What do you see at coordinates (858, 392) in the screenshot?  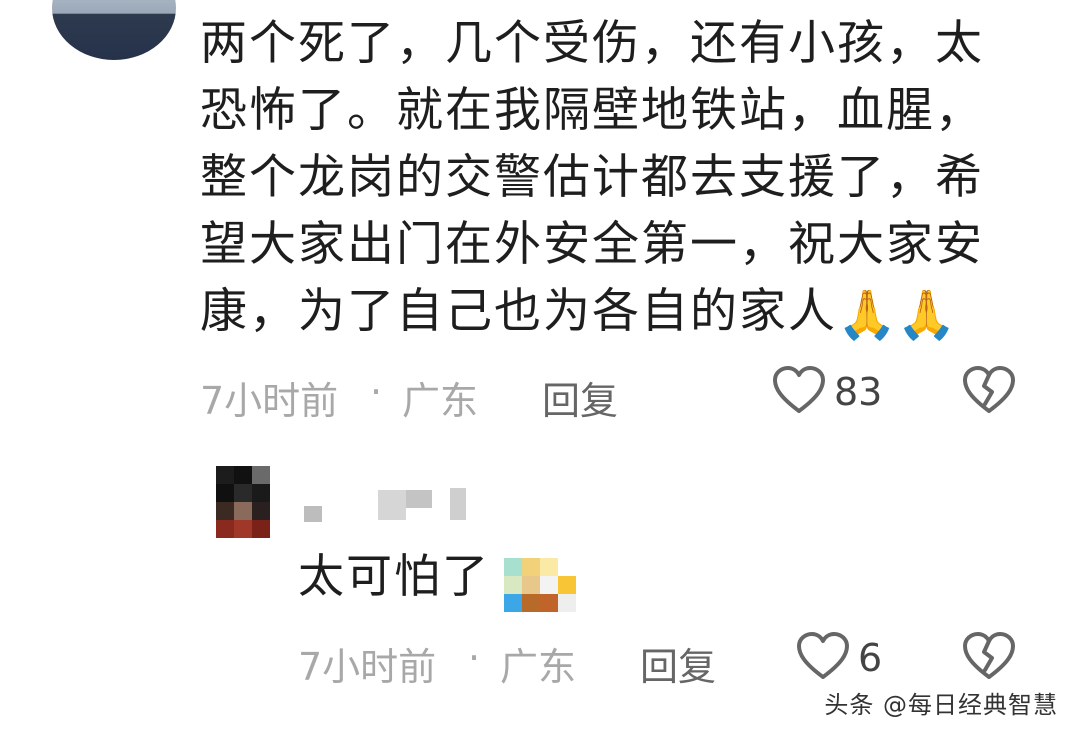 I see `comment-like-count: 83` at bounding box center [858, 392].